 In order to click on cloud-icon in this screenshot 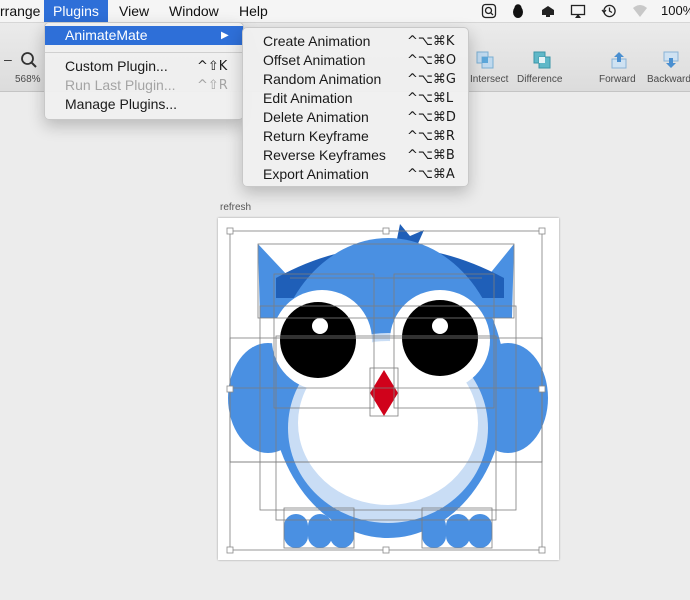, I will do `click(548, 11)`.